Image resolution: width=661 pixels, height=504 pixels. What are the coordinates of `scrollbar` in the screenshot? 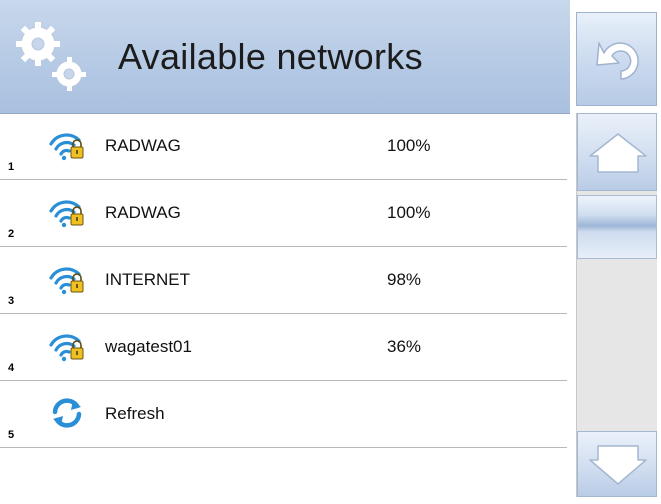 It's located at (616, 305).